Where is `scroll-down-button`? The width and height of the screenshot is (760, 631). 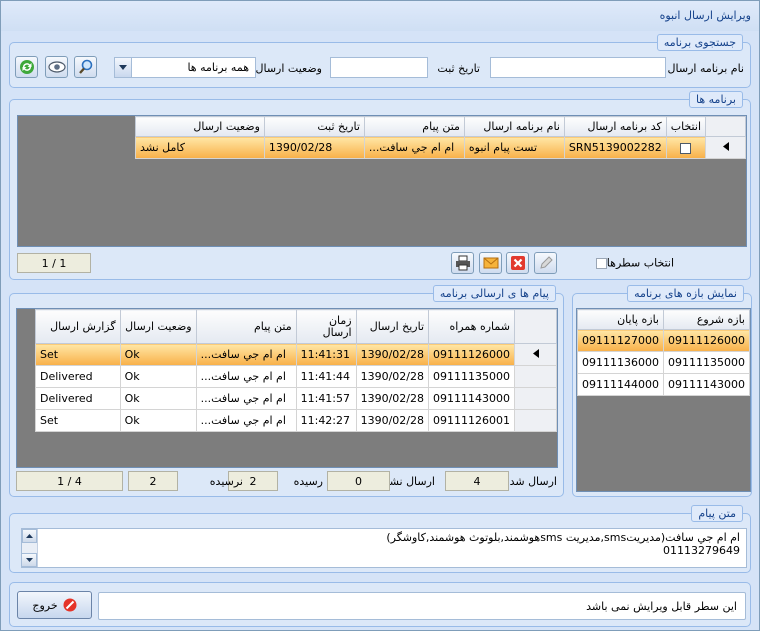 scroll-down-button is located at coordinates (29, 560).